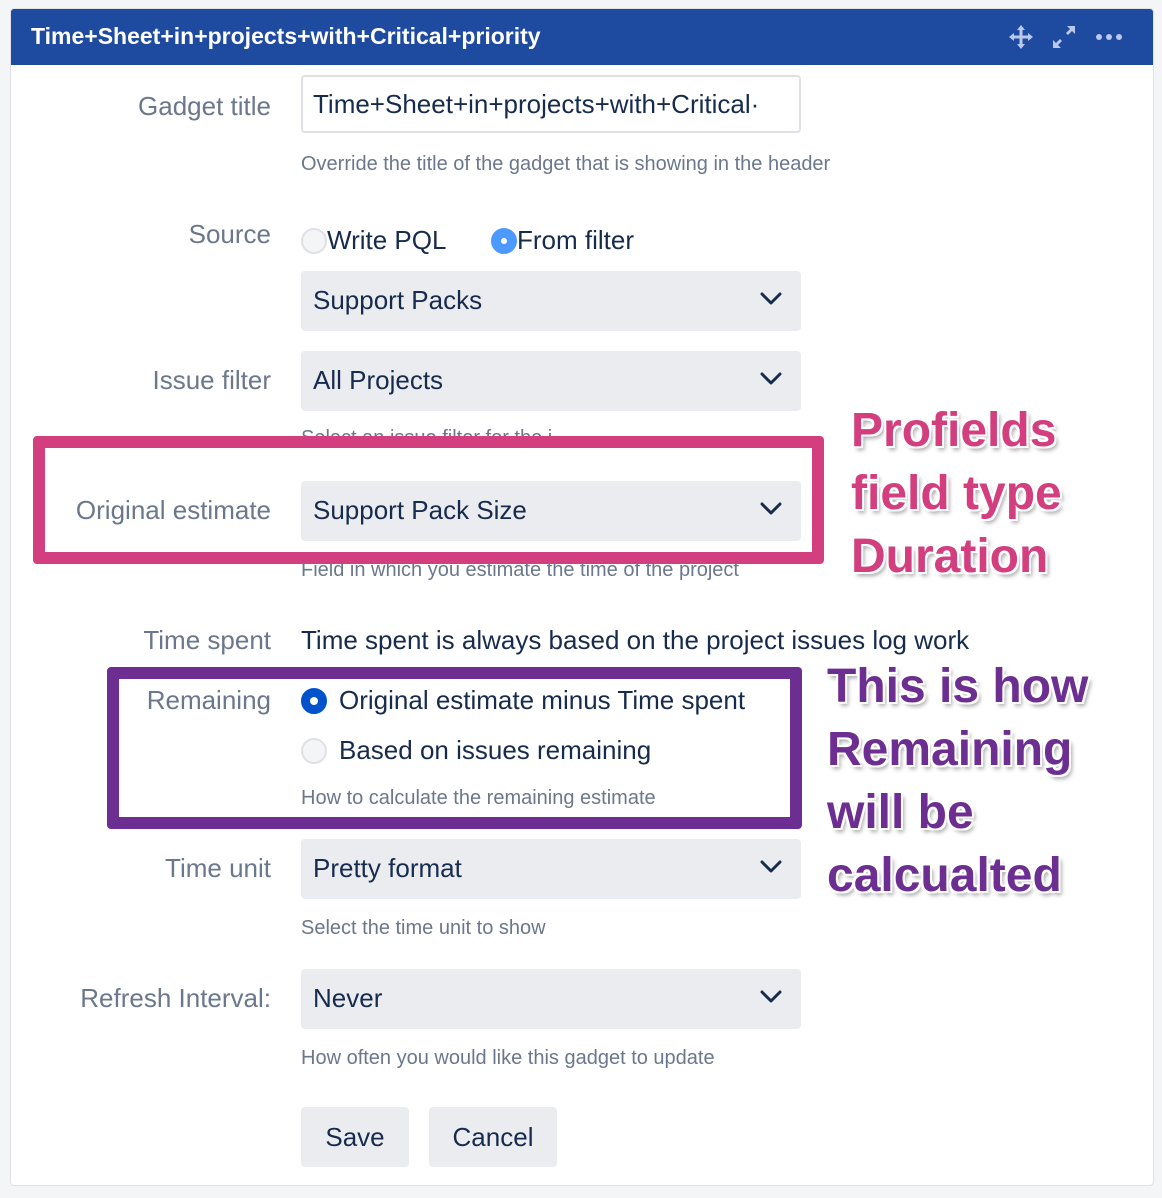 The height and width of the screenshot is (1198, 1162). I want to click on expand-icon, so click(1064, 37).